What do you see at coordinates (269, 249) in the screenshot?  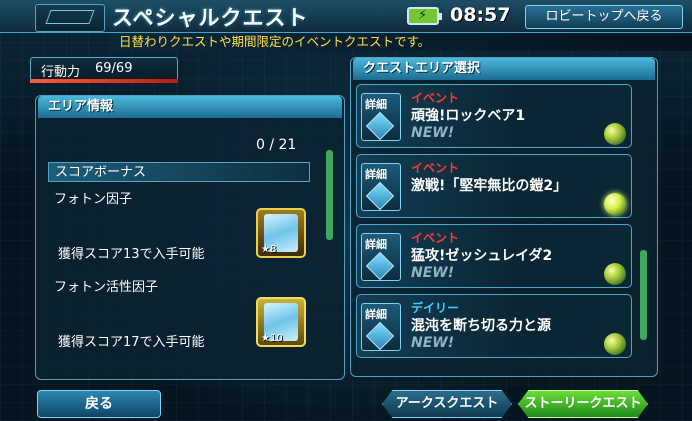 I see `rarity-label: ★8` at bounding box center [269, 249].